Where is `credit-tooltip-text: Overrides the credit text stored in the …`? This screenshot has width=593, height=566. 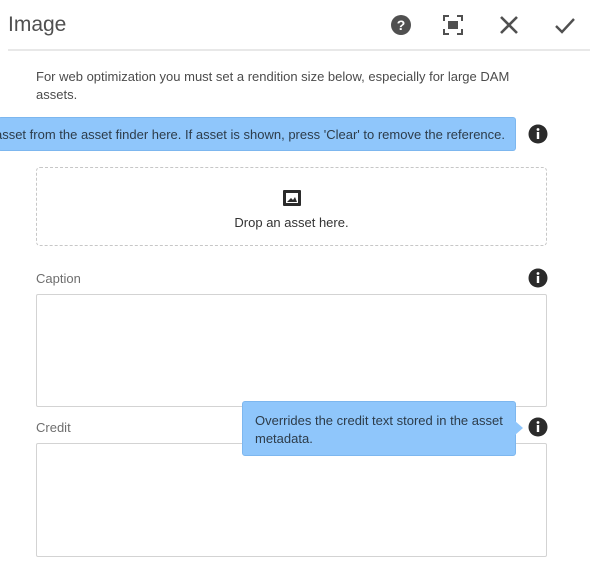 credit-tooltip-text: Overrides the credit text stored in the … is located at coordinates (379, 429).